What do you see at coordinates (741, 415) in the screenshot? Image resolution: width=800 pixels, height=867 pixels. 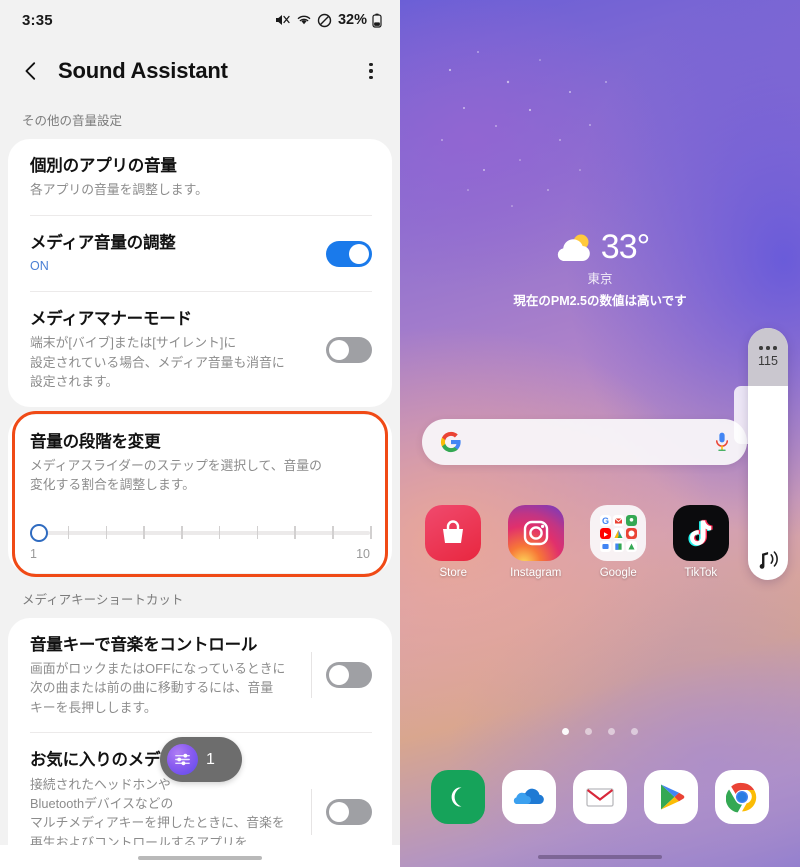 I see `volume-panel-handle` at bounding box center [741, 415].